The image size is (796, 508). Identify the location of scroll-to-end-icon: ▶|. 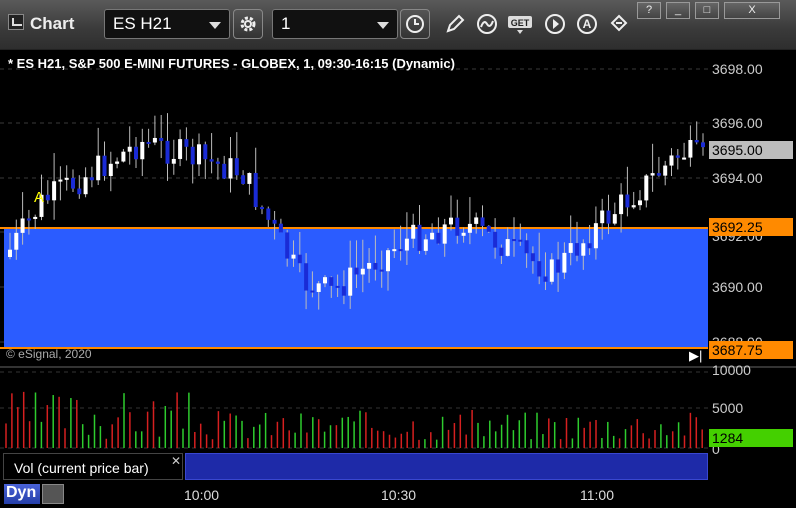
(695, 356).